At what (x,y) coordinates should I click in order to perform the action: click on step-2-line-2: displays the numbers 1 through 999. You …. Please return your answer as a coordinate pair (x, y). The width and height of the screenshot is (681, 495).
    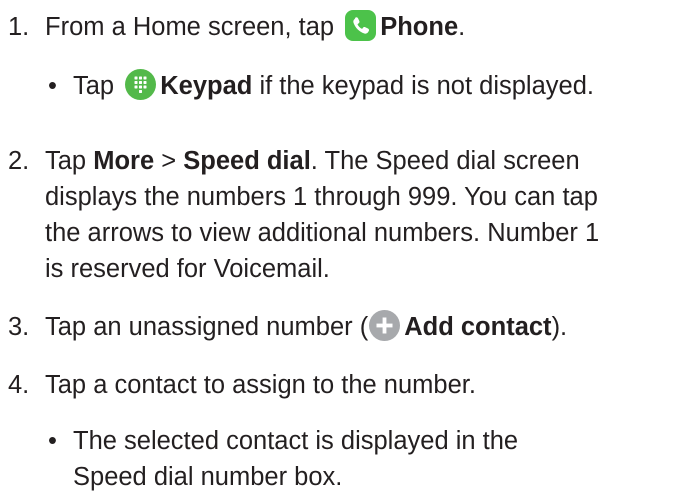
    Looking at the image, I should click on (321, 197).